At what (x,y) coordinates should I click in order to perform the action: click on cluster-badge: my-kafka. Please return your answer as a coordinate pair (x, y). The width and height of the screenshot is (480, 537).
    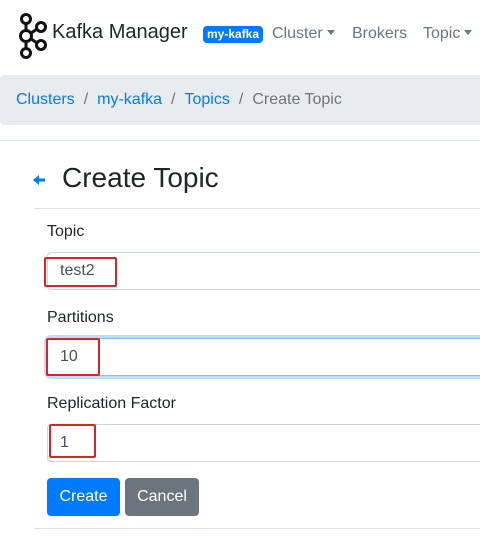
    Looking at the image, I should click on (233, 34).